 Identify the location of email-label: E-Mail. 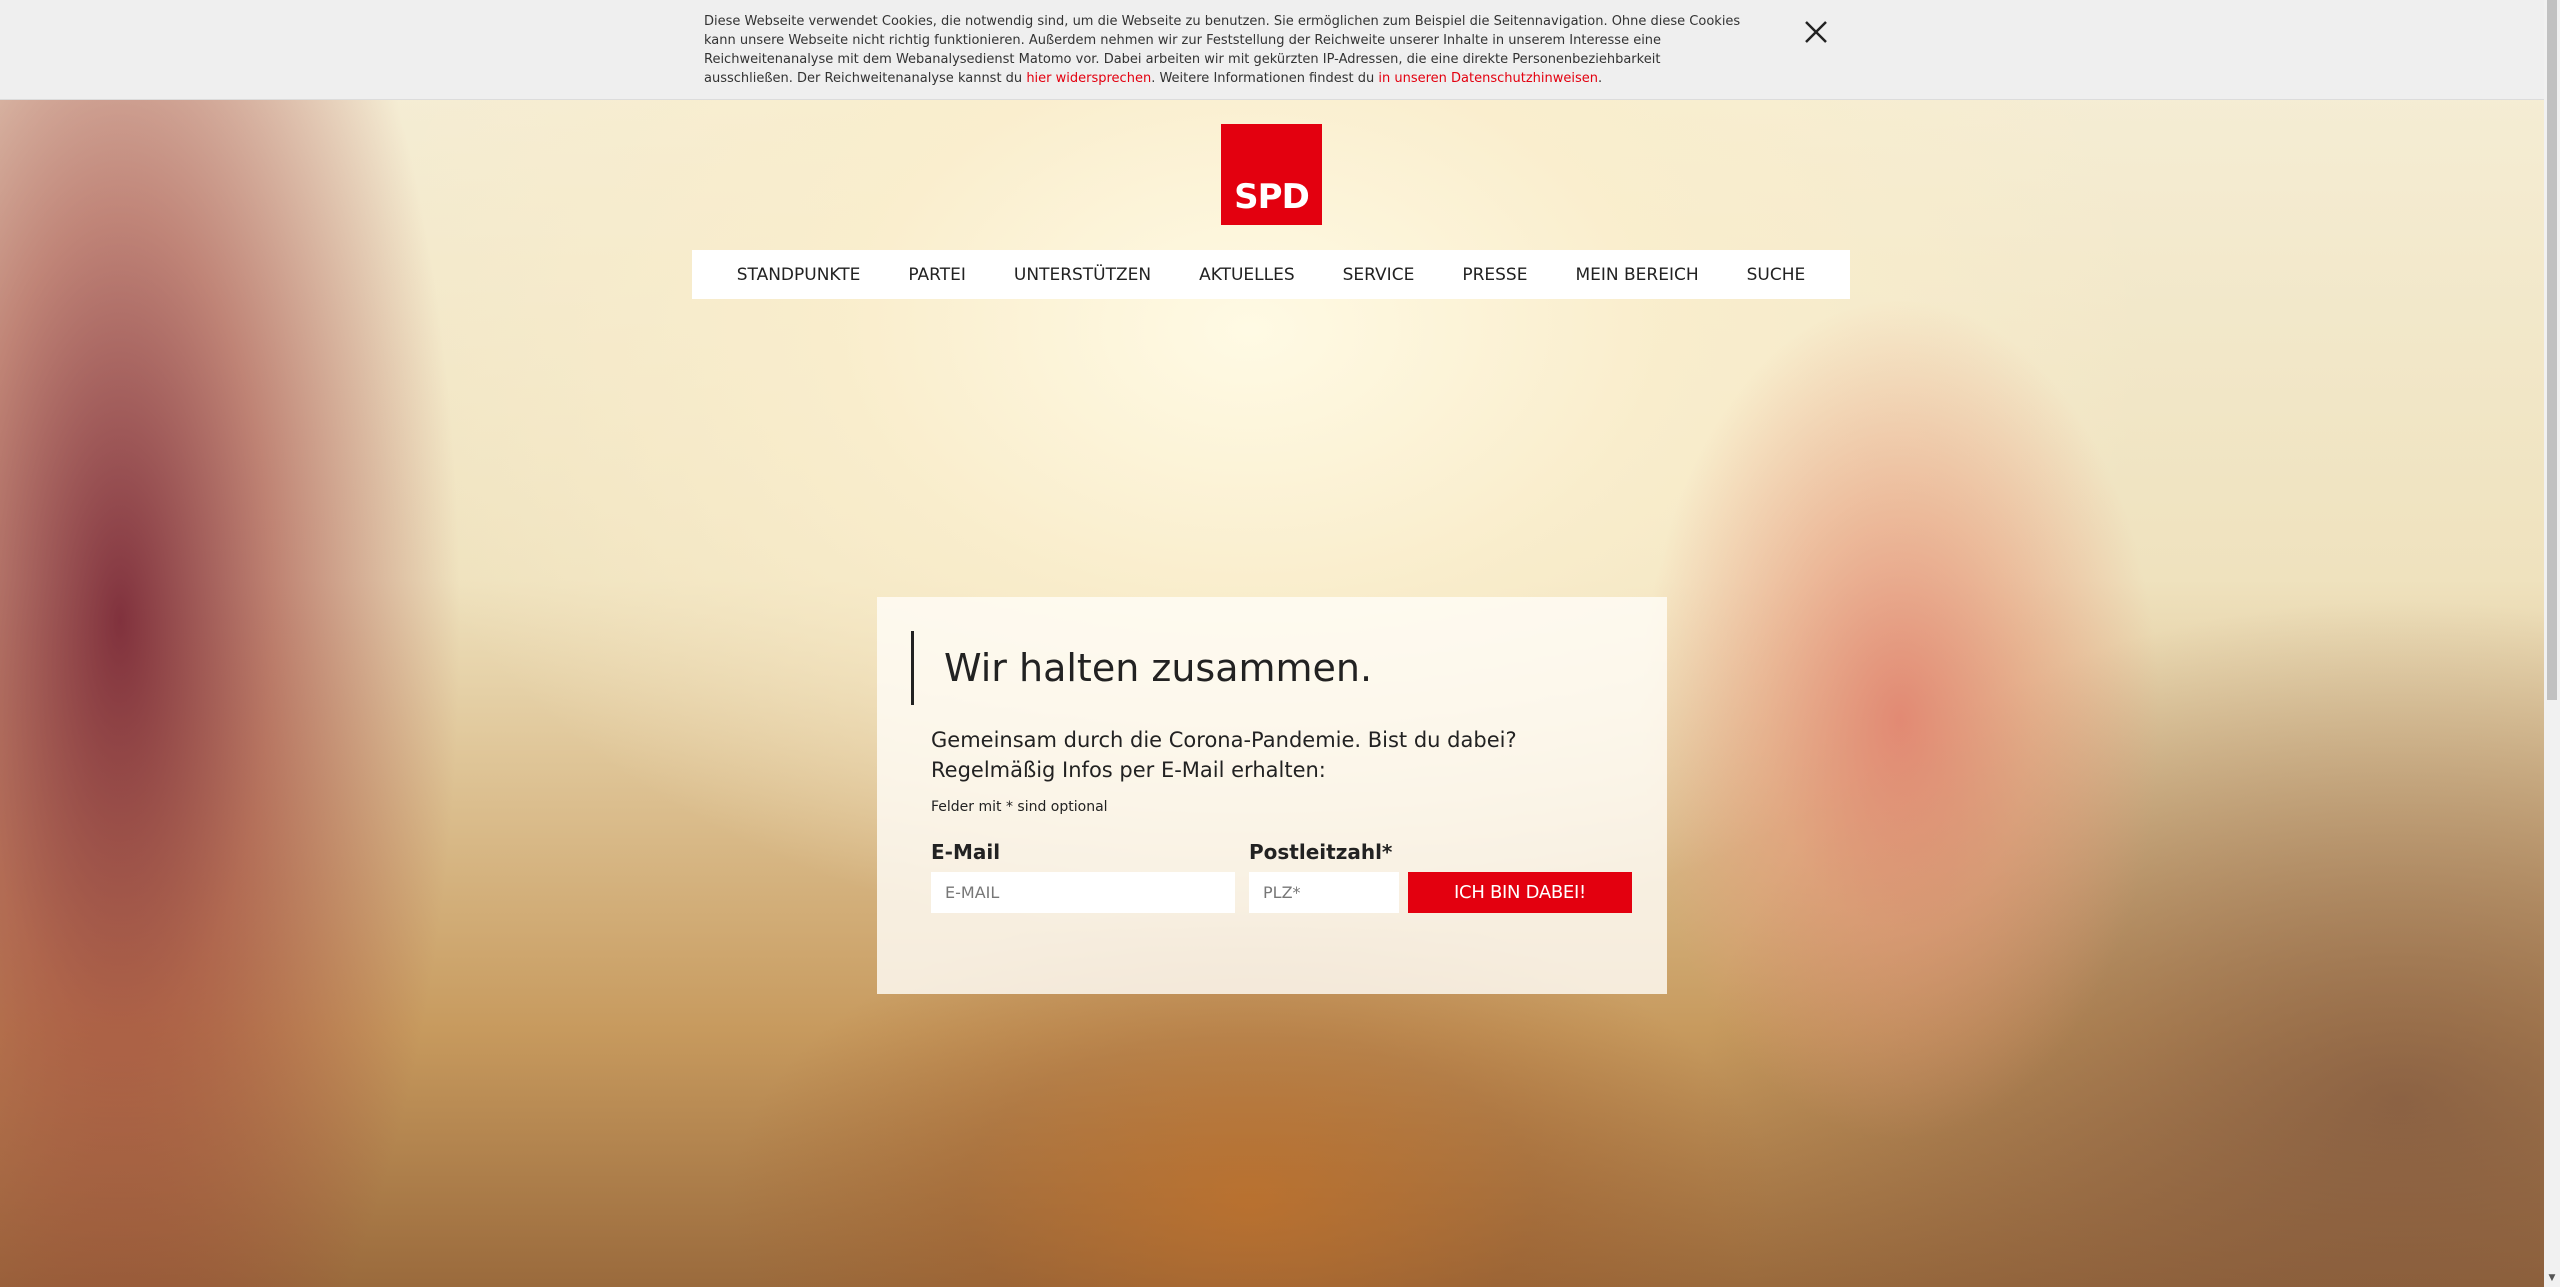
(966, 852).